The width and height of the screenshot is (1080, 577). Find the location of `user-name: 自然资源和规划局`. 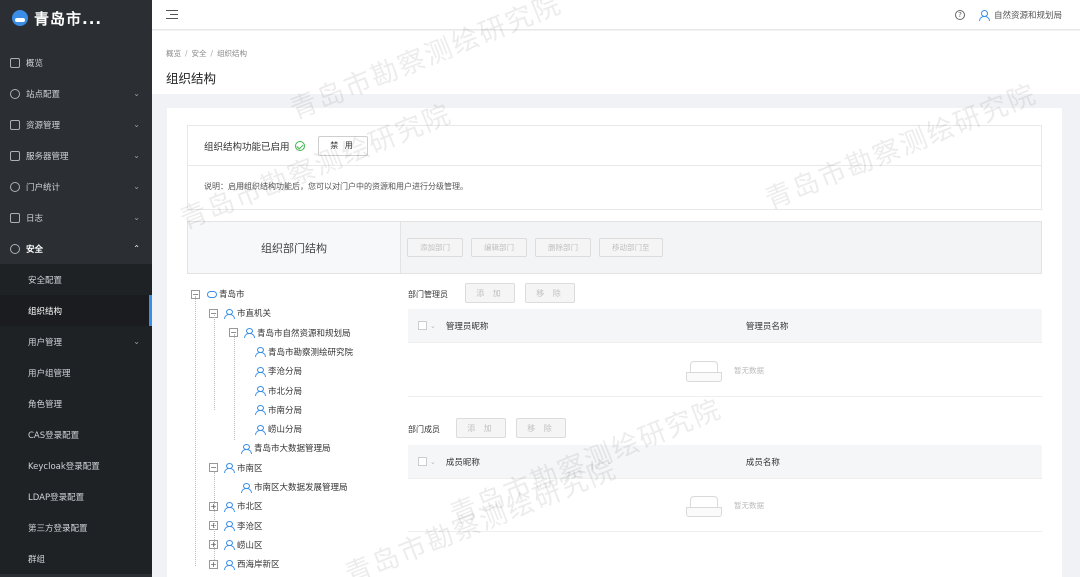

user-name: 自然资源和规划局 is located at coordinates (1027, 15).